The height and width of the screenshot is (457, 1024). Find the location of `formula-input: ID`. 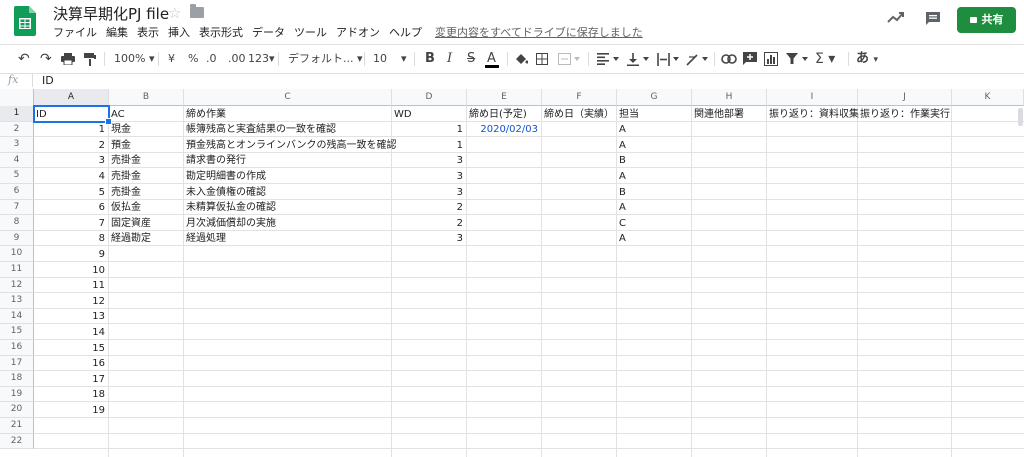

formula-input: ID is located at coordinates (48, 80).